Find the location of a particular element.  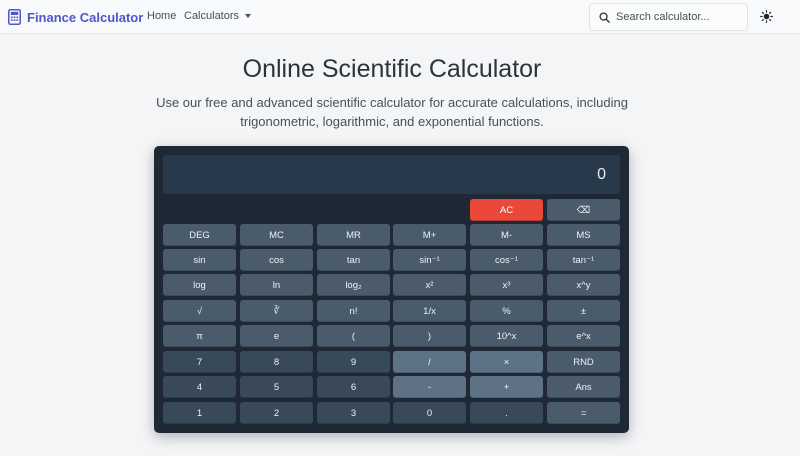

deg-mode-button: DEG is located at coordinates (199, 235).